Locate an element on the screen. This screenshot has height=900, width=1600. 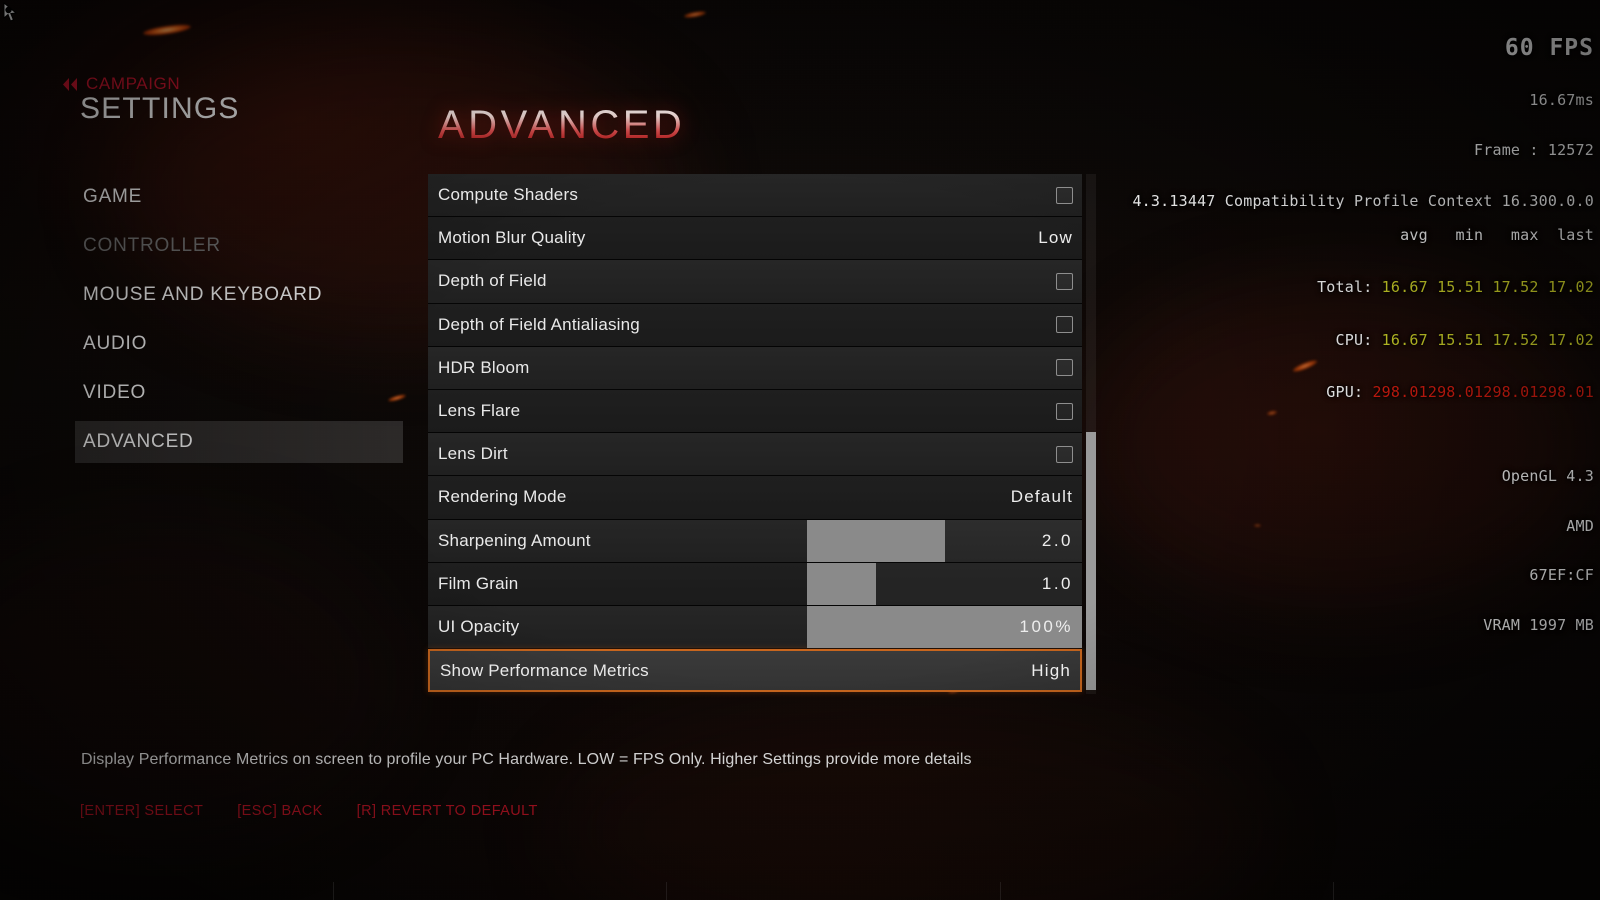
option-value: Low is located at coordinates (1055, 238).